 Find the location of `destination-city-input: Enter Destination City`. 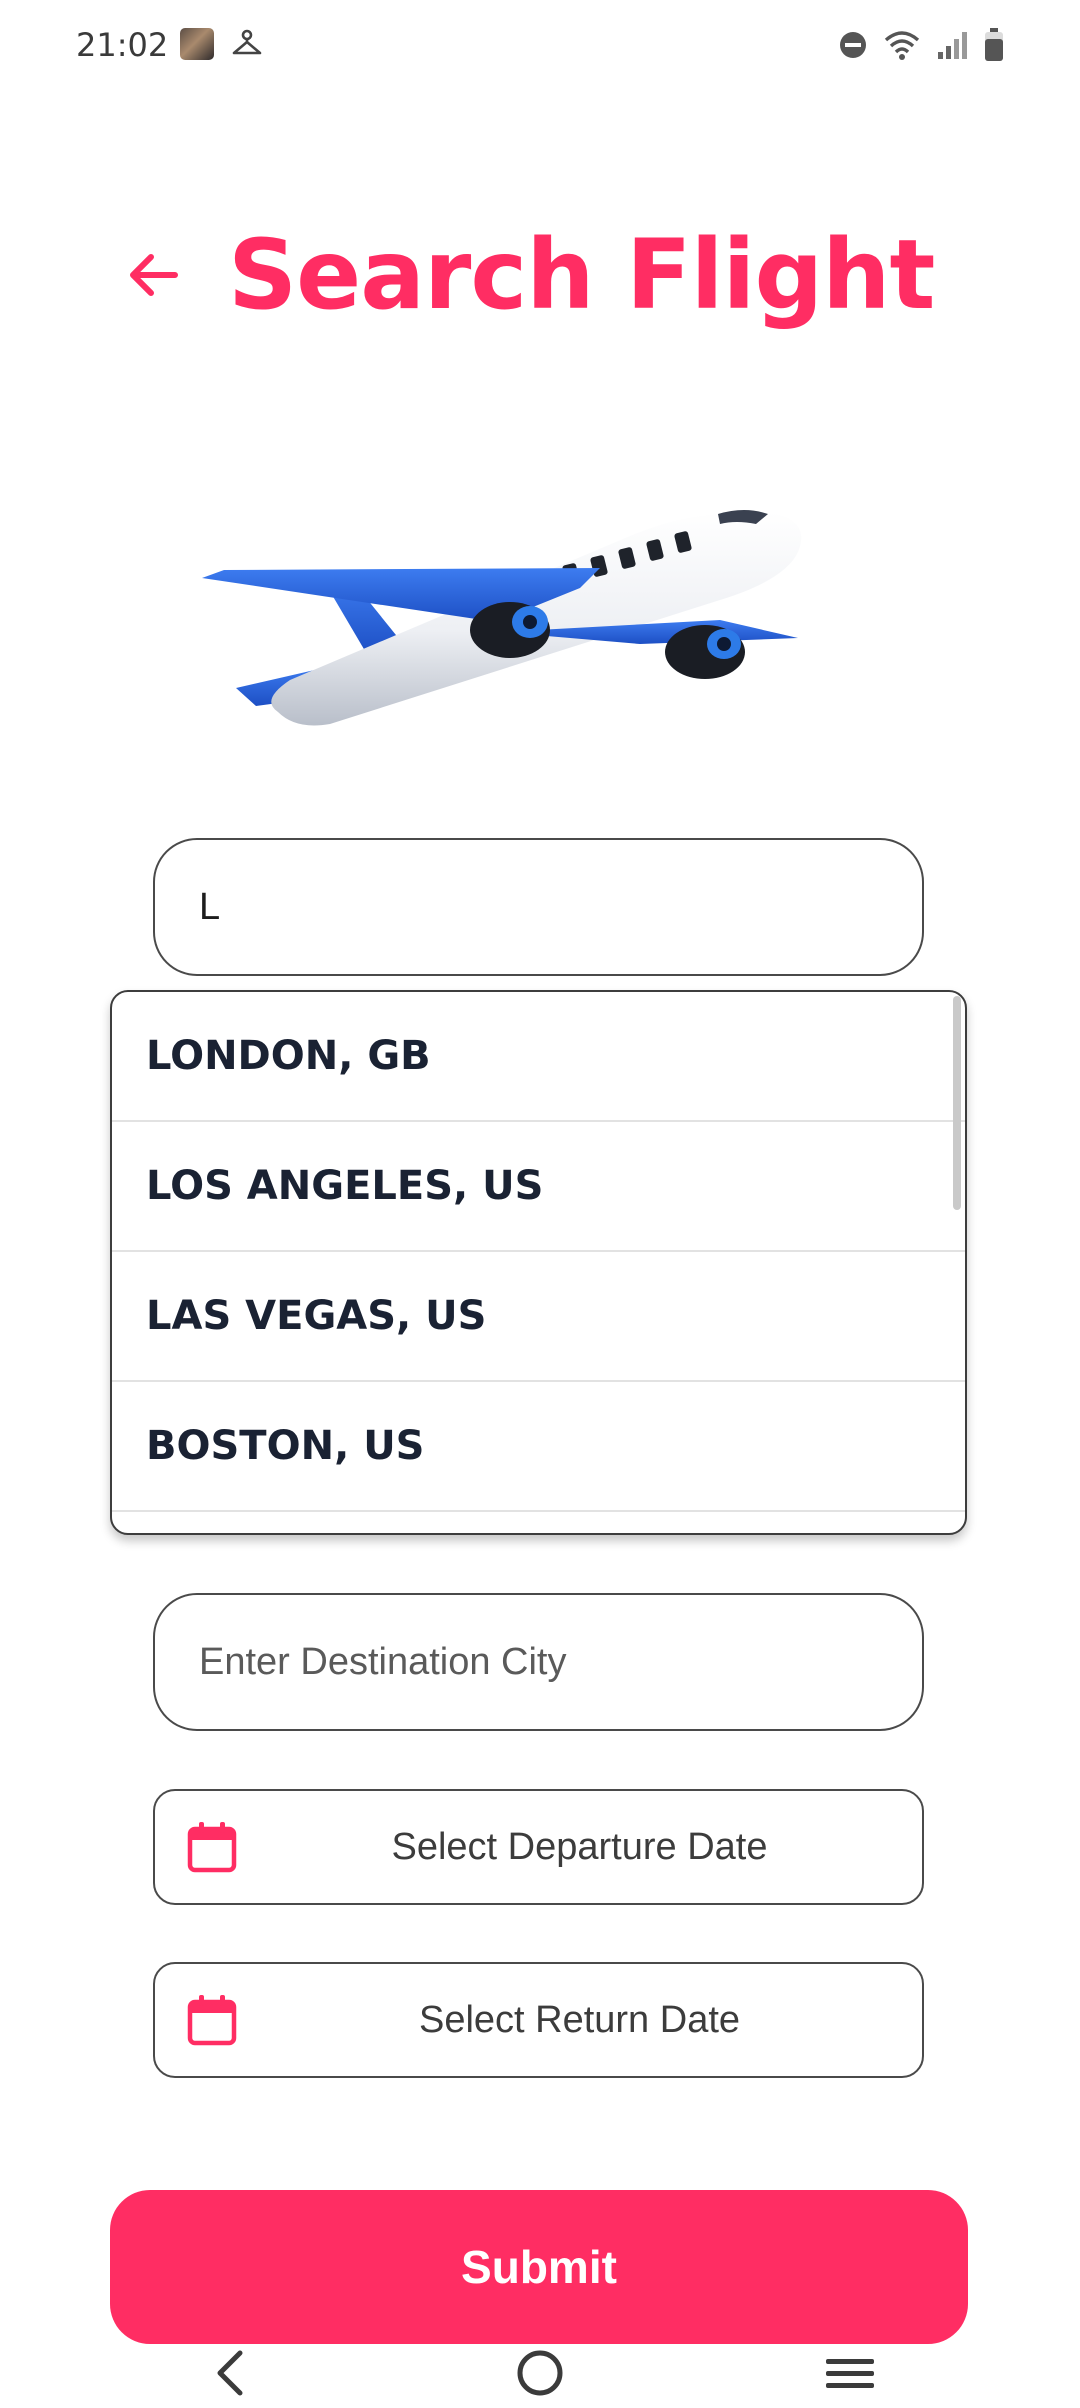

destination-city-input: Enter Destination City is located at coordinates (538, 1662).